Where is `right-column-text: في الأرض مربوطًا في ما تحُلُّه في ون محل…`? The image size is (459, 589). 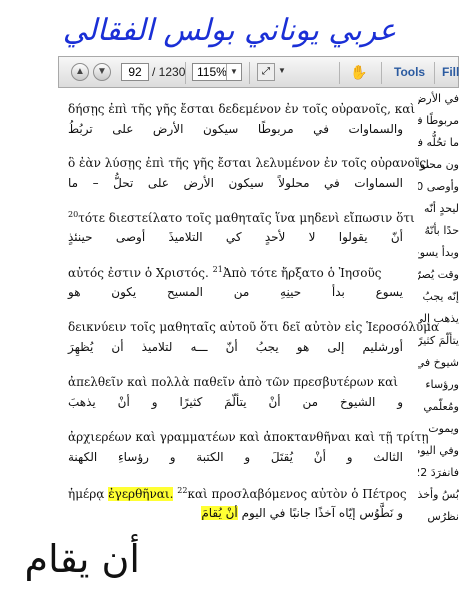 right-column-text: في الأرض مربوطًا في ما تحُلُّه في ون محل… is located at coordinates (438, 308).